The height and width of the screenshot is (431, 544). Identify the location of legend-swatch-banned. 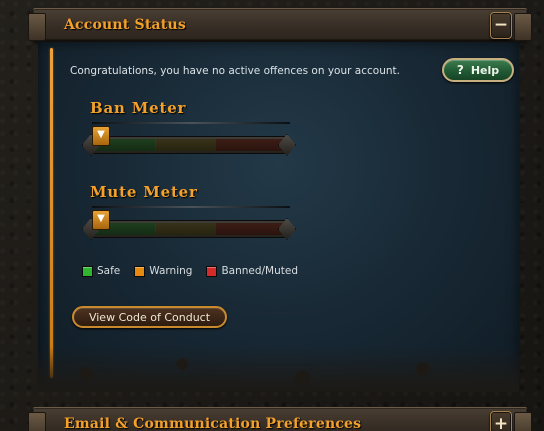
(212, 271).